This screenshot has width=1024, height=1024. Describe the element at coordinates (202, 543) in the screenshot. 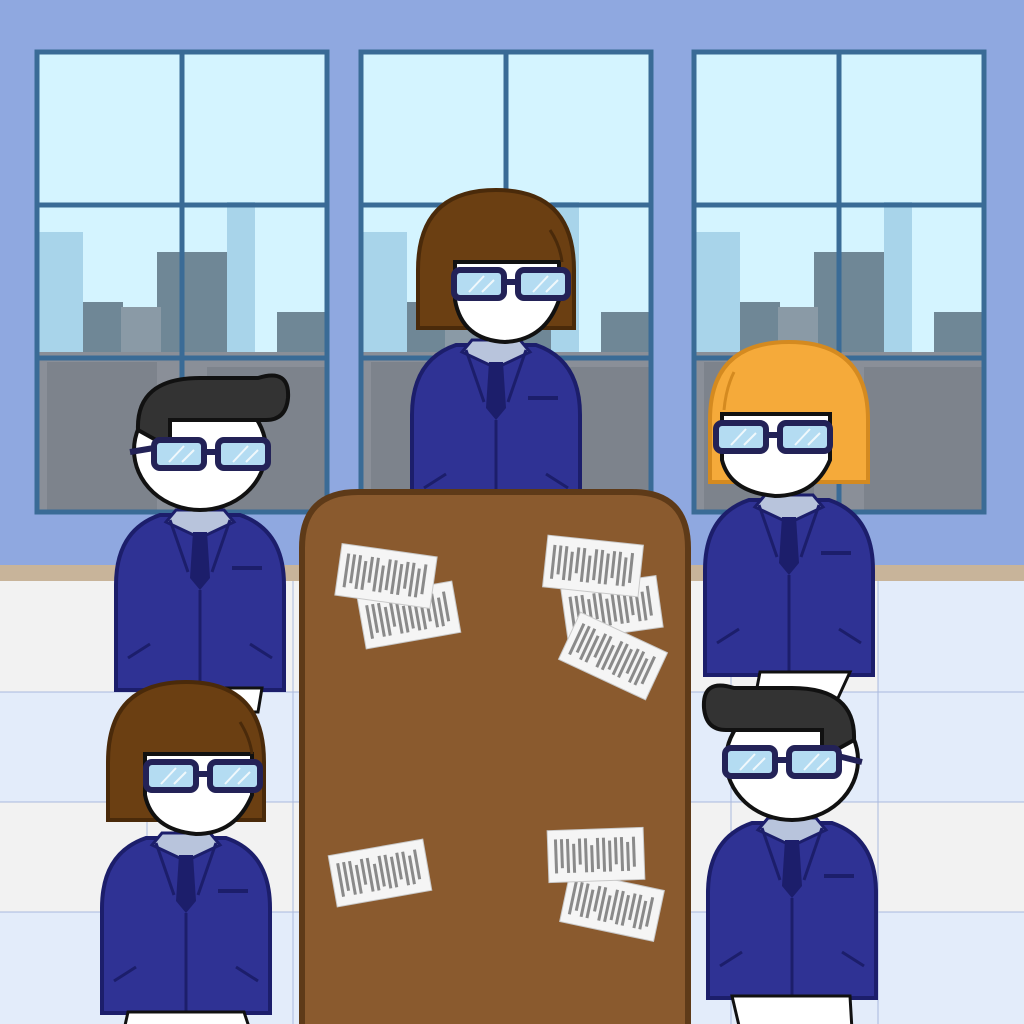

I see `person-left-upper` at that location.